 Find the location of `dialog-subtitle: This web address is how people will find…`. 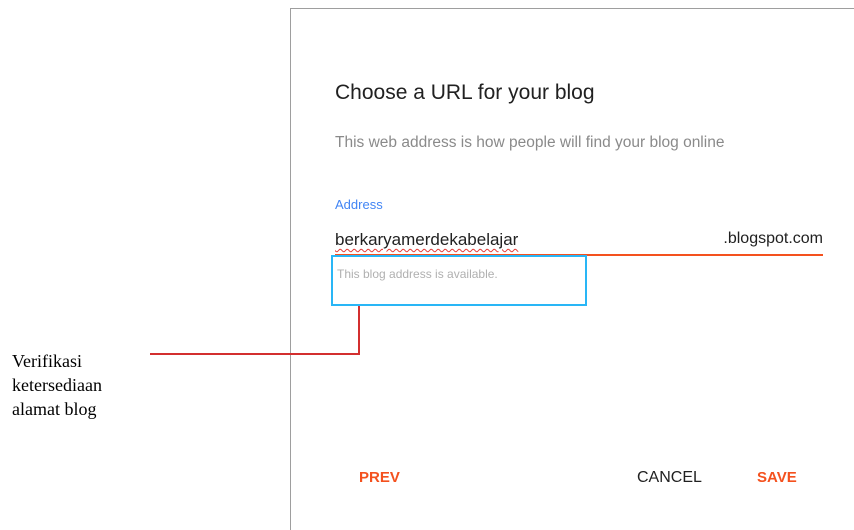

dialog-subtitle: This web address is how people will find… is located at coordinates (530, 142).